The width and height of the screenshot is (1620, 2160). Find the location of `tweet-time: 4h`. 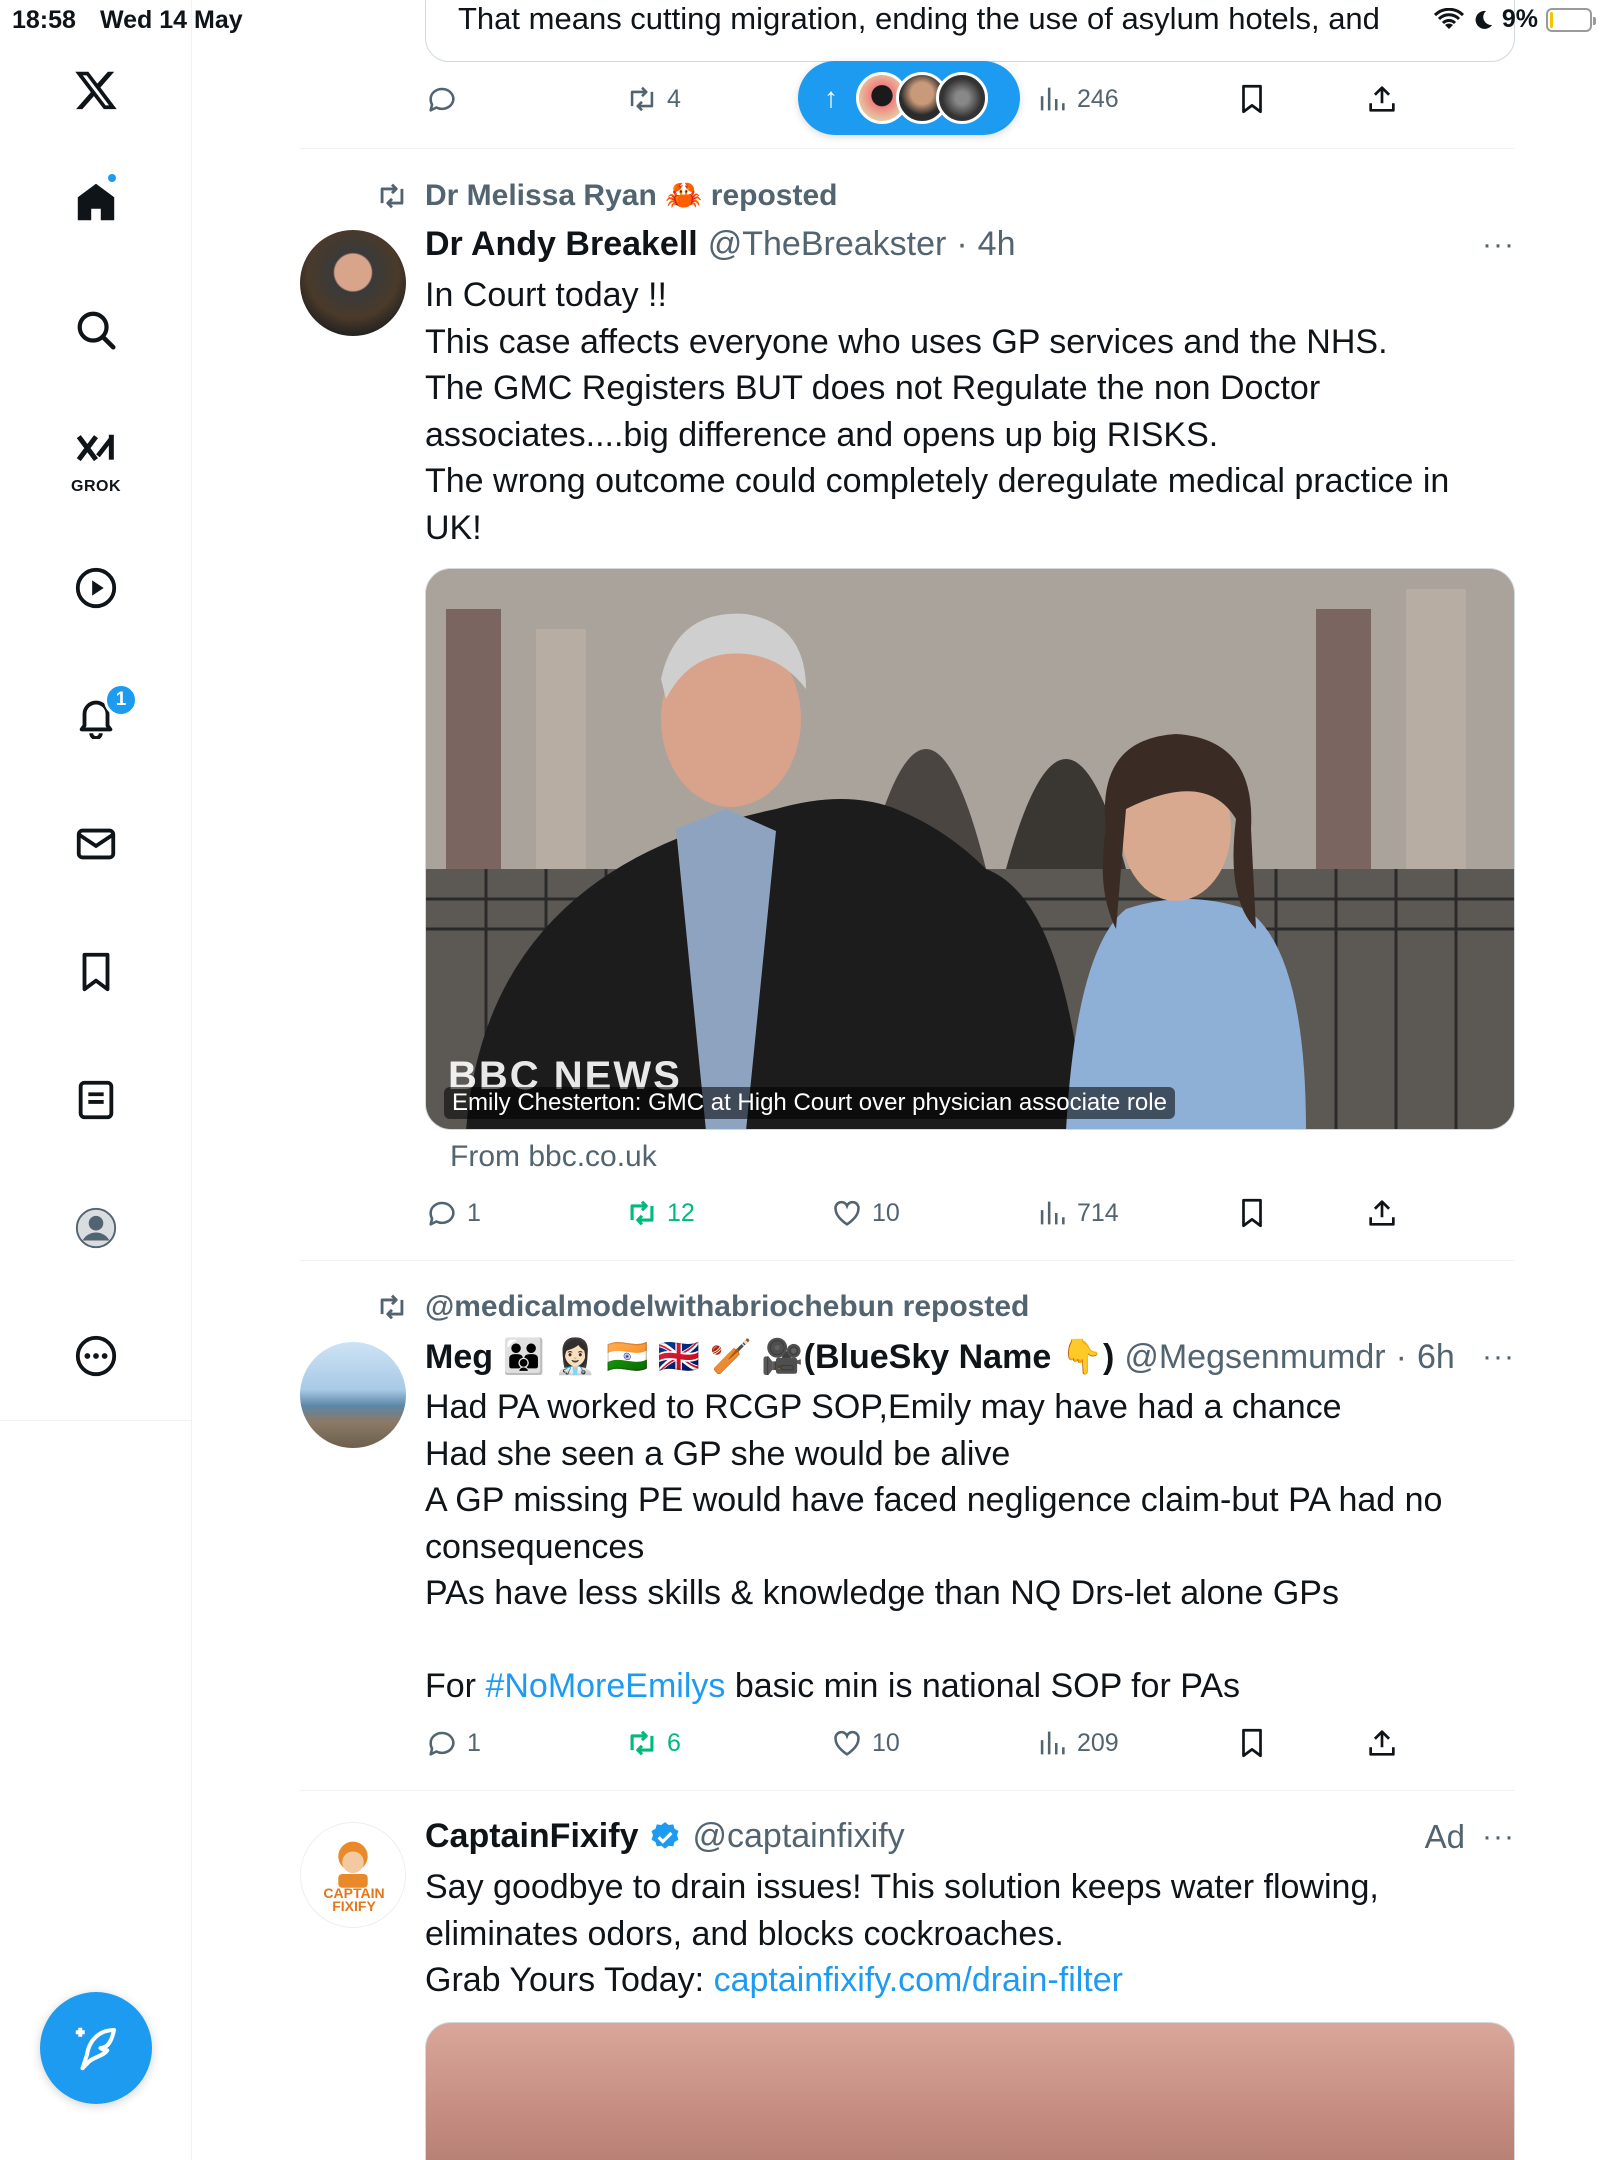

tweet-time: 4h is located at coordinates (997, 244).